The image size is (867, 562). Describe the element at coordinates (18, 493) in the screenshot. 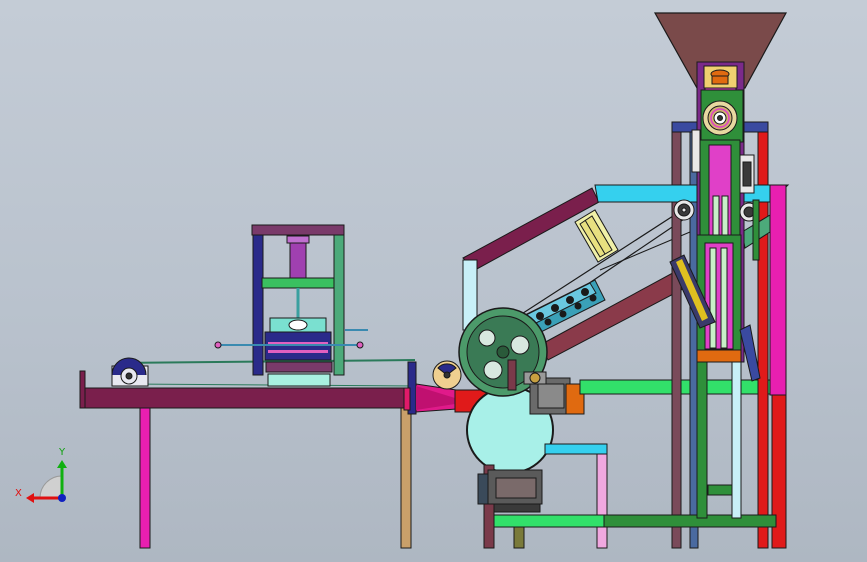

I see `triad-x-label: X` at that location.